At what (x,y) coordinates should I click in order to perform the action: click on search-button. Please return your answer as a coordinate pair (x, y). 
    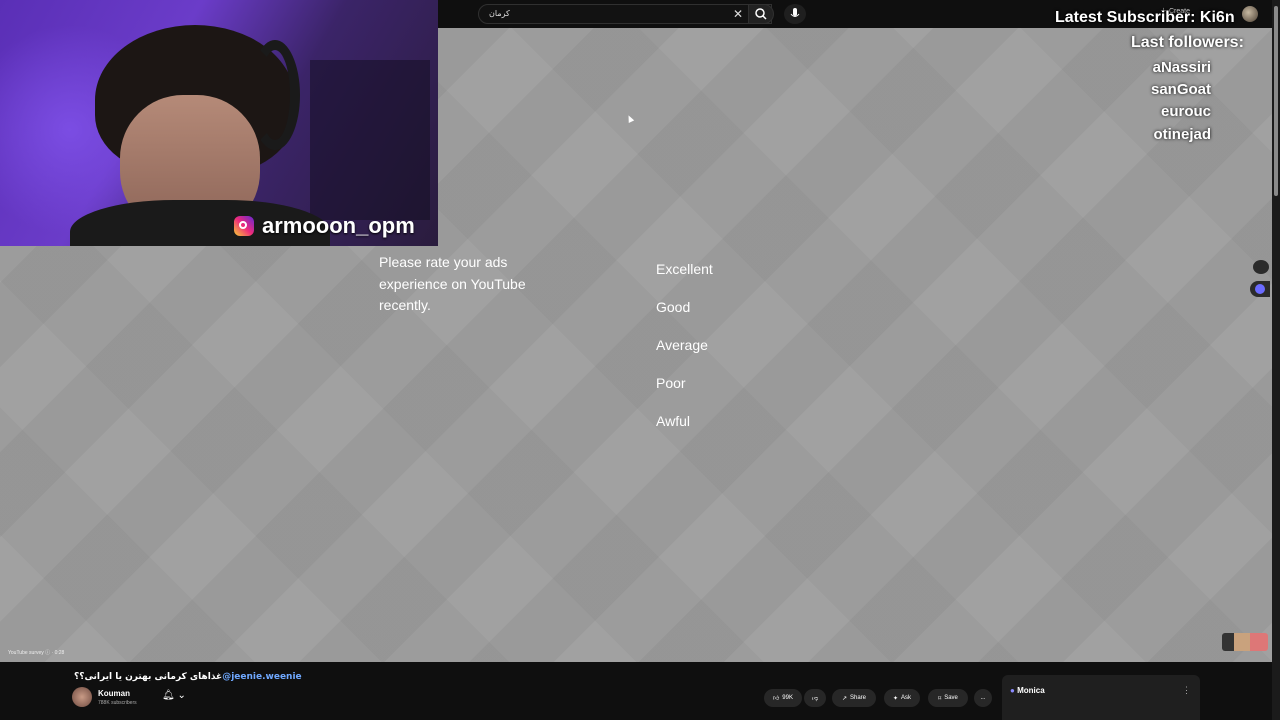
    Looking at the image, I should click on (761, 14).